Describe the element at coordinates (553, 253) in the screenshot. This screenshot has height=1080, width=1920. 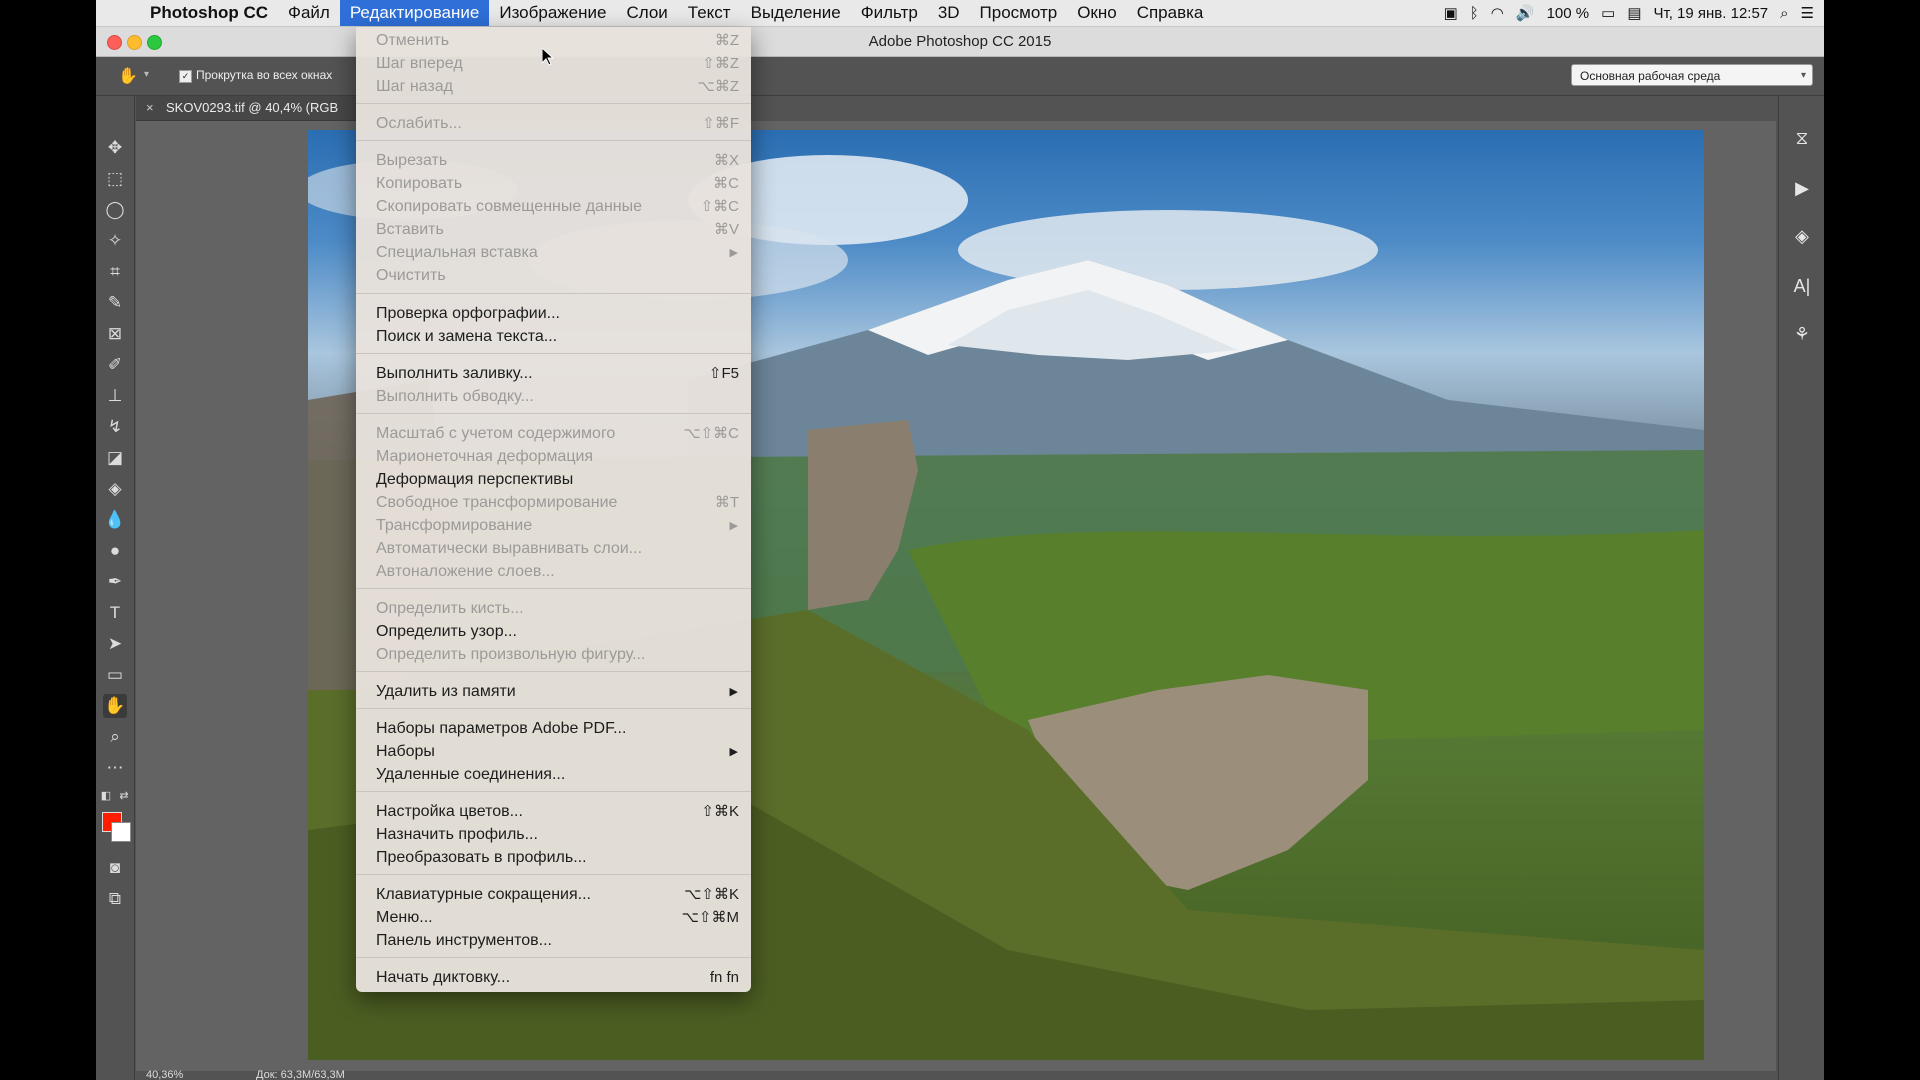
I see `menu-item-paste-special: Специальная вставка ▶` at that location.